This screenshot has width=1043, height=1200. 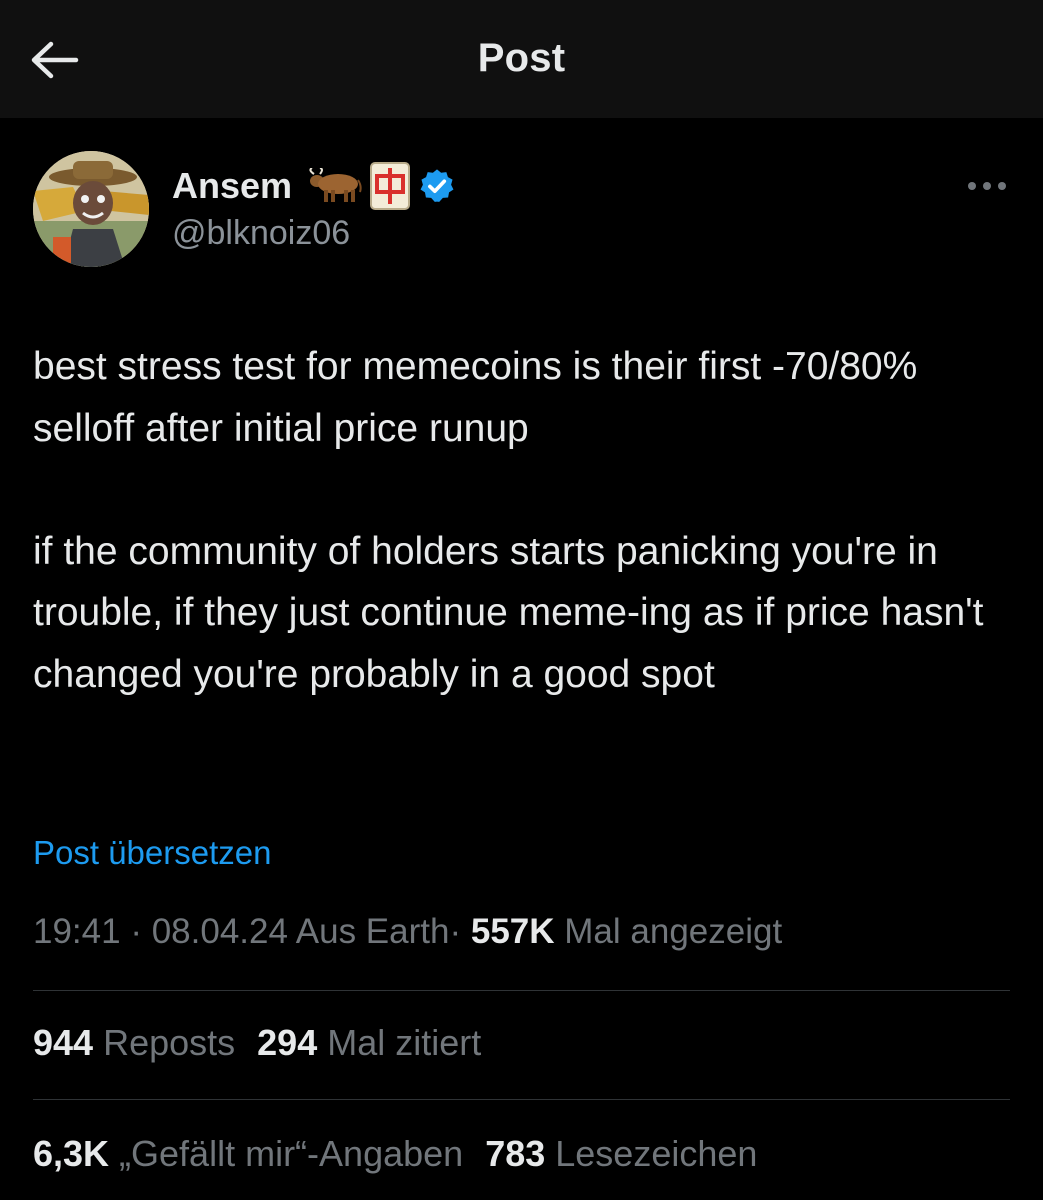 I want to click on reposts-stat: 944 Reposts, so click(x=134, y=1043).